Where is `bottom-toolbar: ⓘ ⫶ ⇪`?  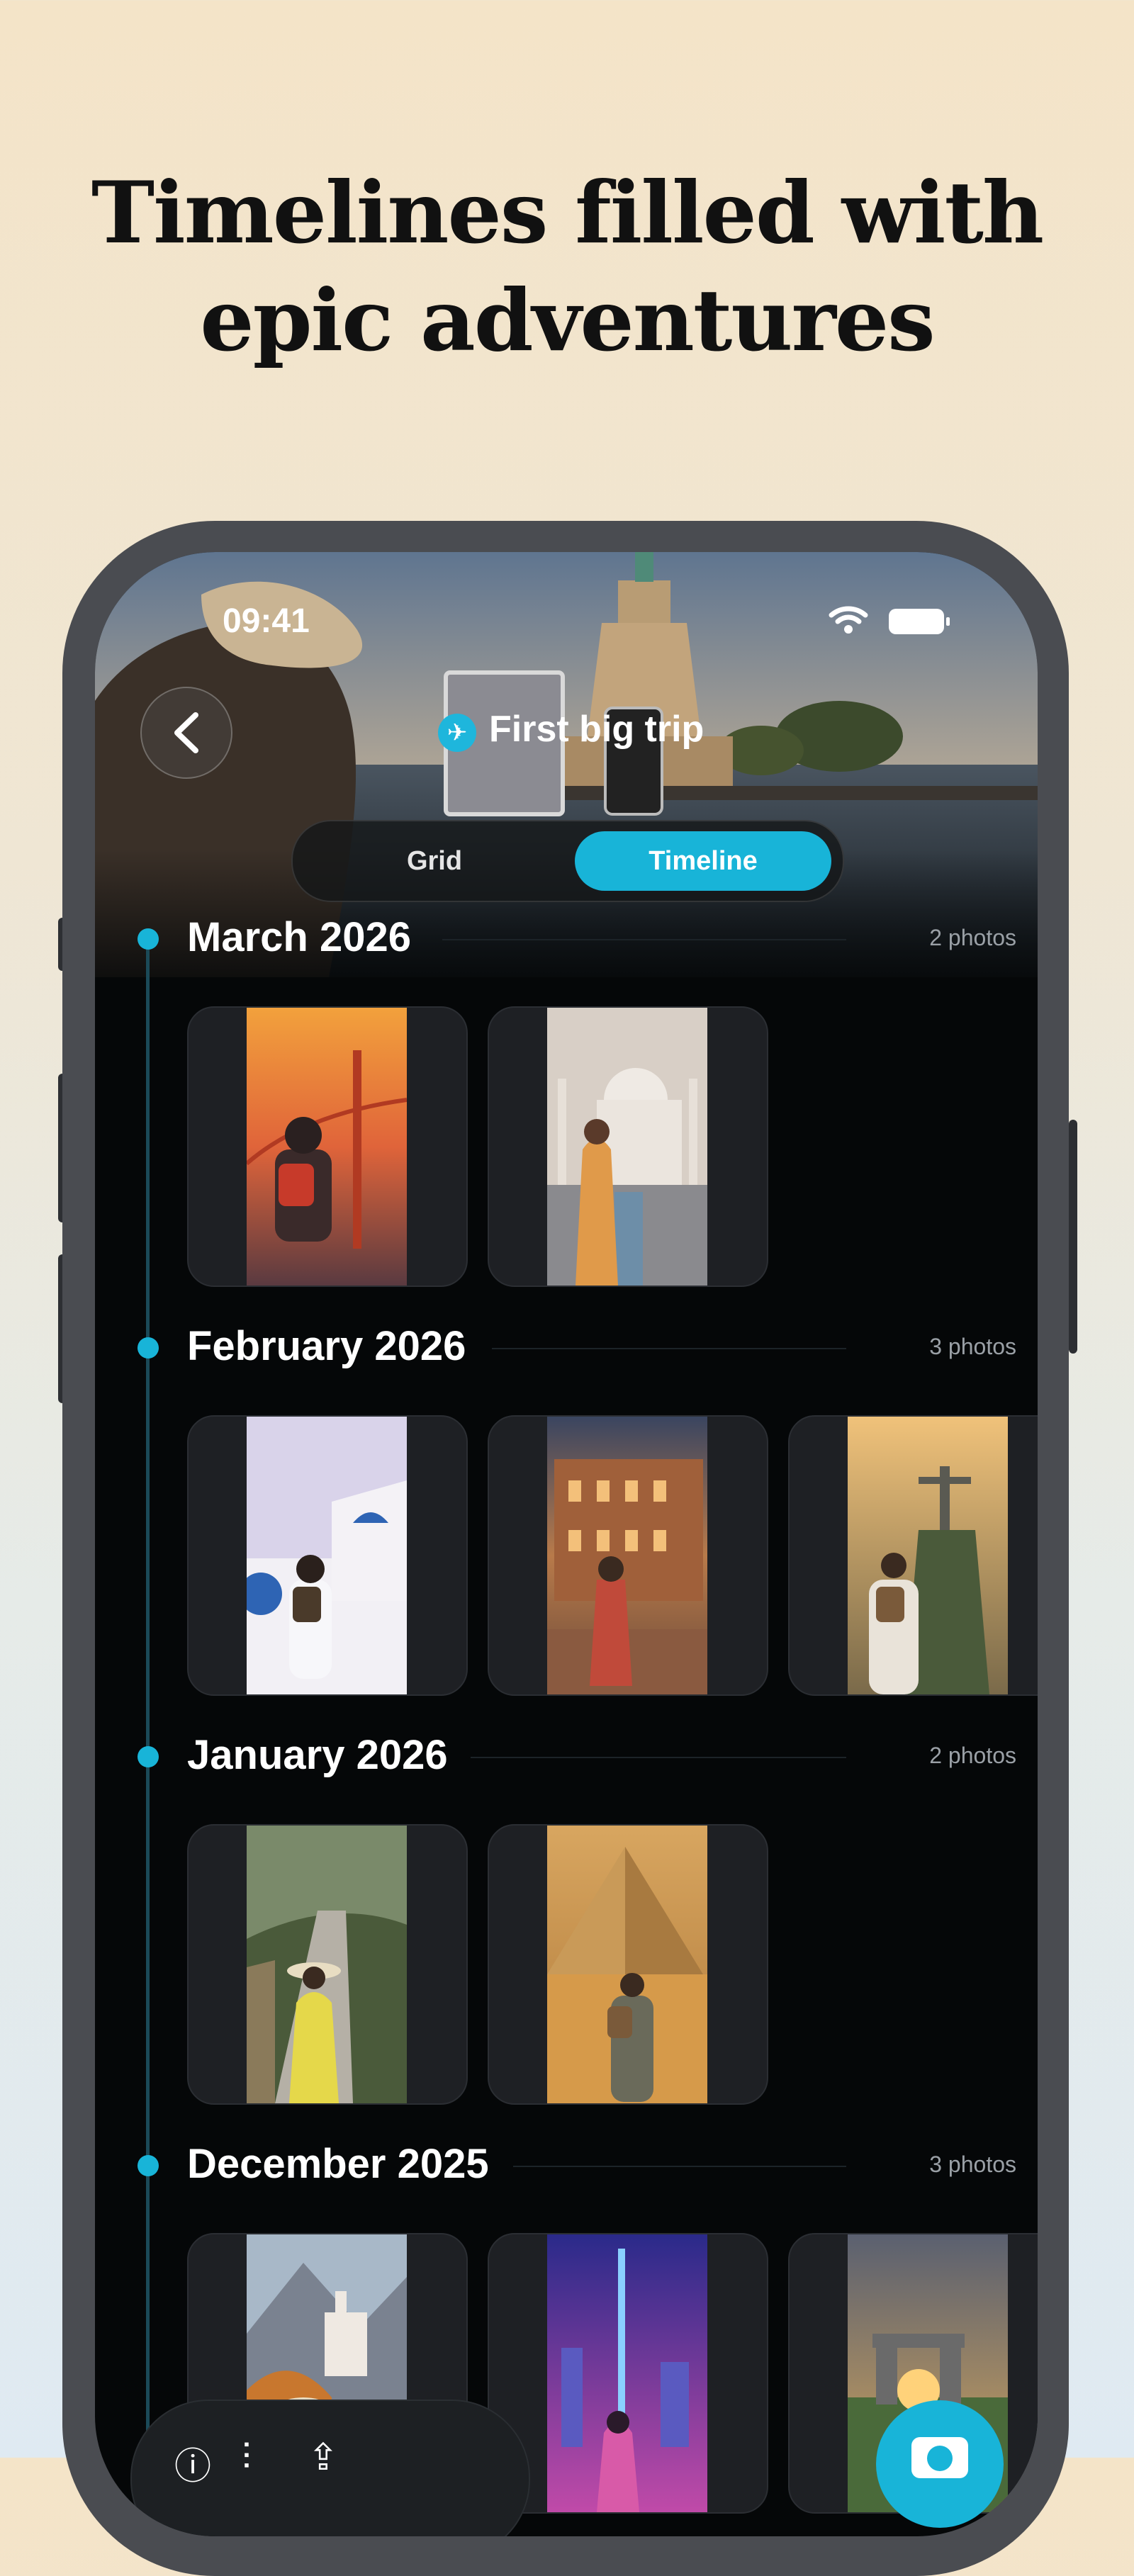
bottom-toolbar: ⓘ ⫶ ⇪ is located at coordinates (330, 2468).